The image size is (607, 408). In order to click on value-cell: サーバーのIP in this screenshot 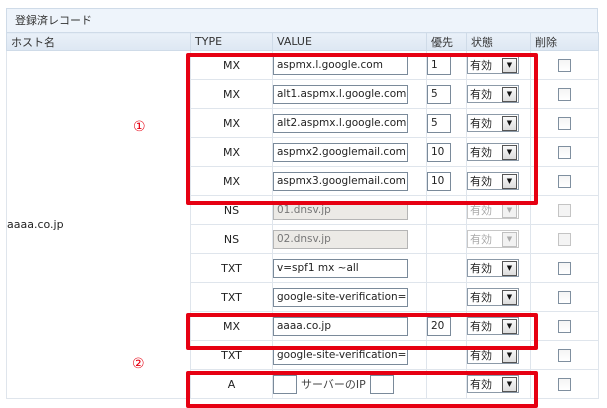, I will do `click(349, 384)`.